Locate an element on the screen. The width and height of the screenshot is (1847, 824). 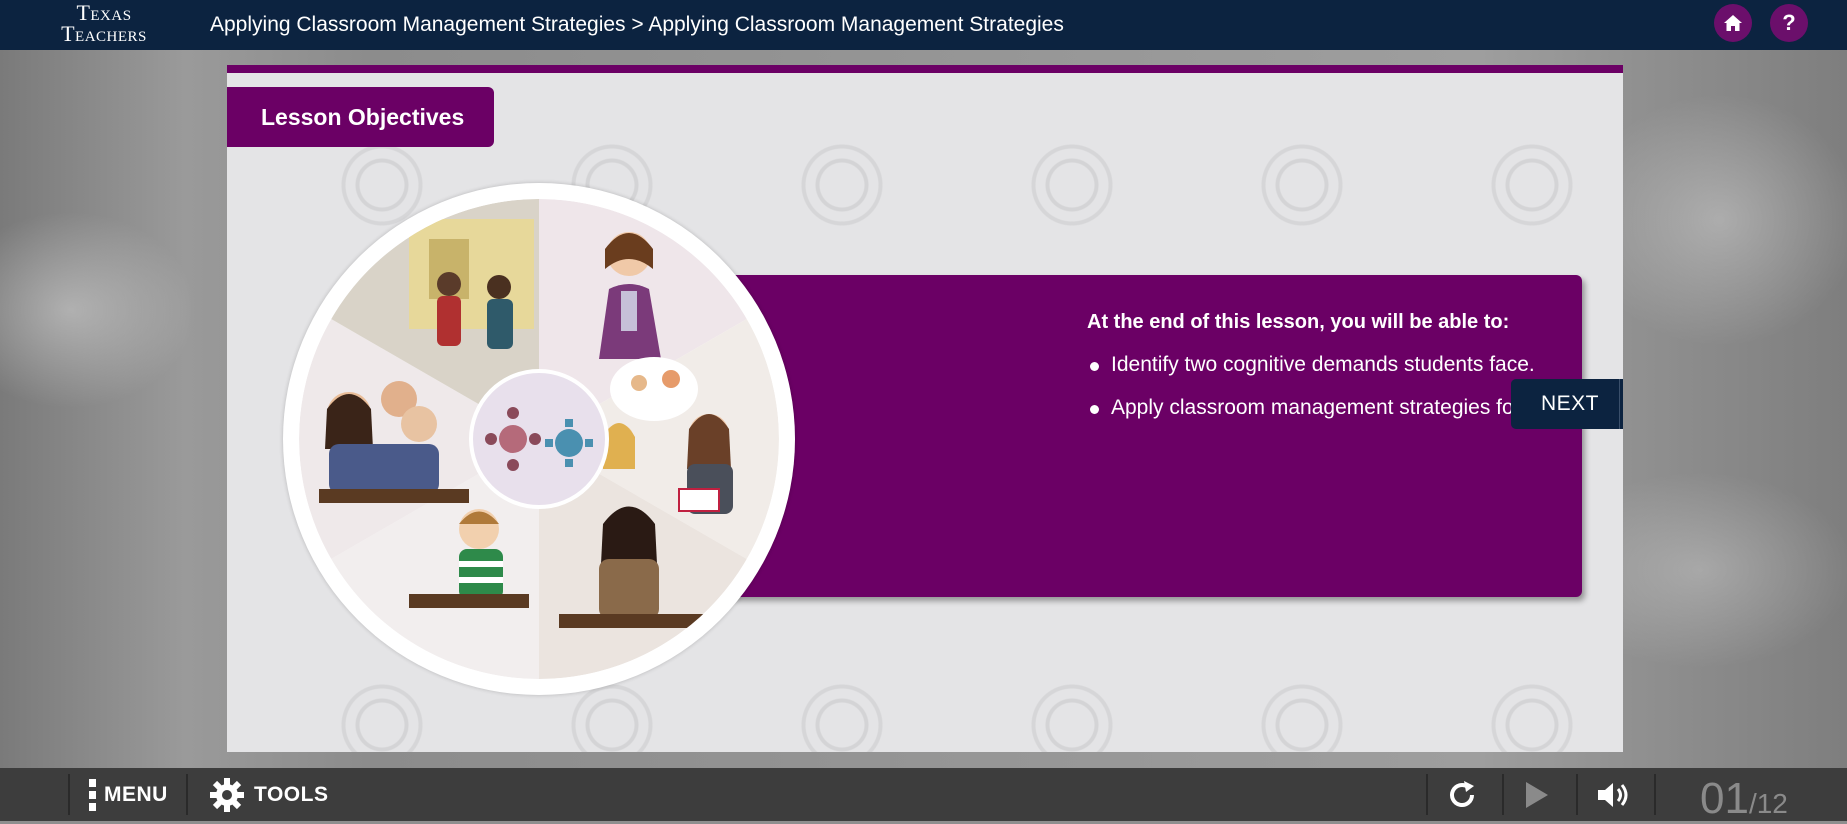
next-button: NEXT is located at coordinates (1567, 404).